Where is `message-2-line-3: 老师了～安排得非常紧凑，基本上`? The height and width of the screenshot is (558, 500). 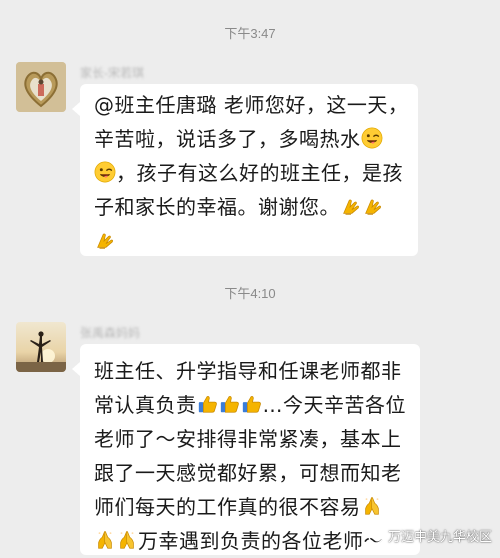
message-2-line-3: 老师了～安排得非常紧凑，基本上 is located at coordinates (248, 439).